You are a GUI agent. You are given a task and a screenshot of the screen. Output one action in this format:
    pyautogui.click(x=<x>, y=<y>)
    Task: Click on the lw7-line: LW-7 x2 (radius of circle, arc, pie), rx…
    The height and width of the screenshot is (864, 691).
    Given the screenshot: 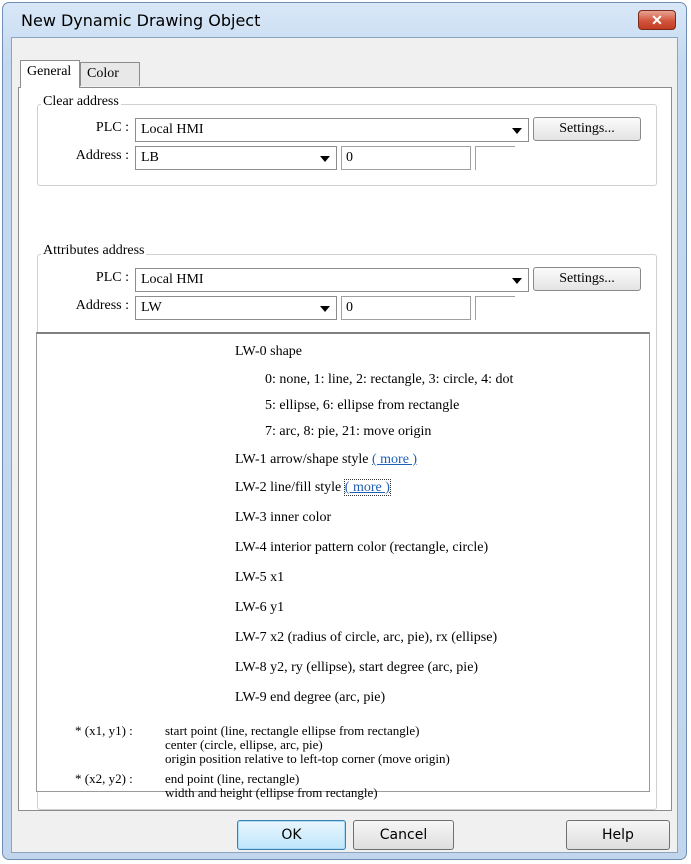 What is the action you would take?
    pyautogui.click(x=366, y=637)
    